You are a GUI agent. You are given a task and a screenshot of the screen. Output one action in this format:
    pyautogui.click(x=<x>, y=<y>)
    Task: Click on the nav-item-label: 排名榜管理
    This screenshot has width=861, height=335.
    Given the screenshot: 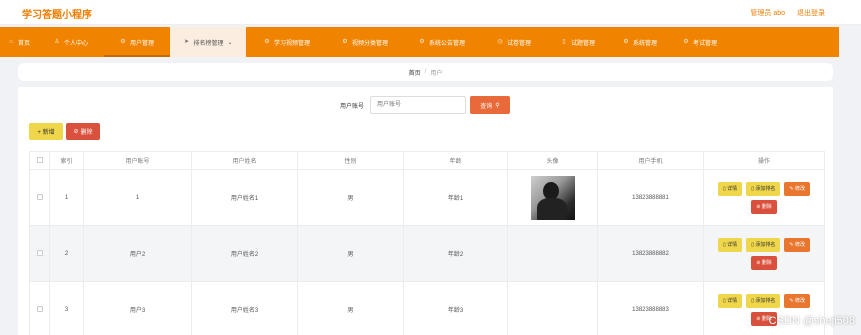 What is the action you would take?
    pyautogui.click(x=208, y=43)
    